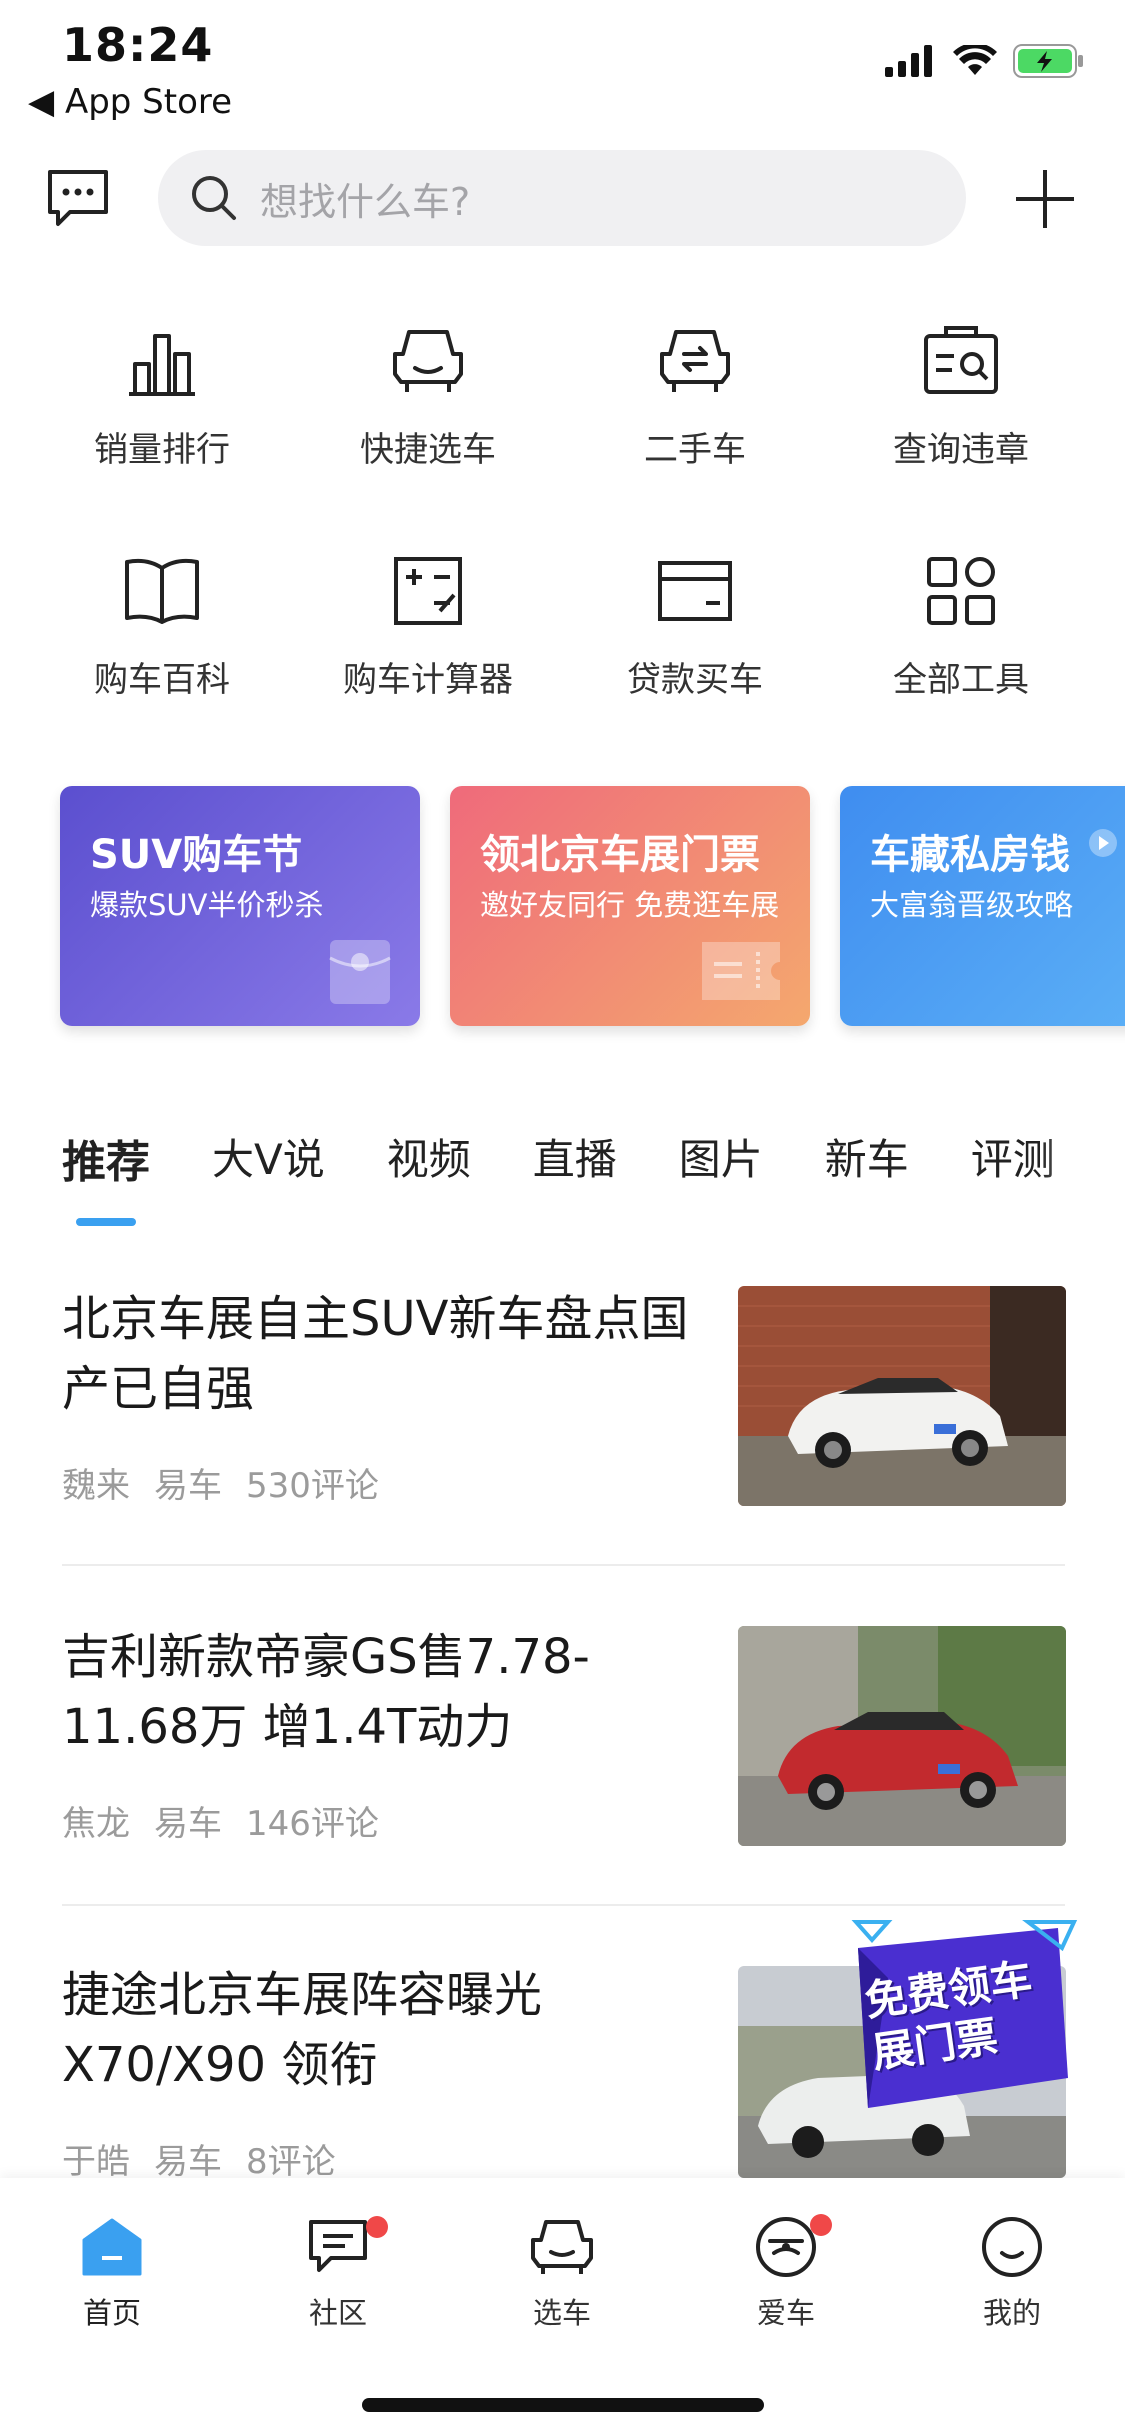 The image size is (1125, 2436). I want to click on nav-home: 首页, so click(112, 2270).